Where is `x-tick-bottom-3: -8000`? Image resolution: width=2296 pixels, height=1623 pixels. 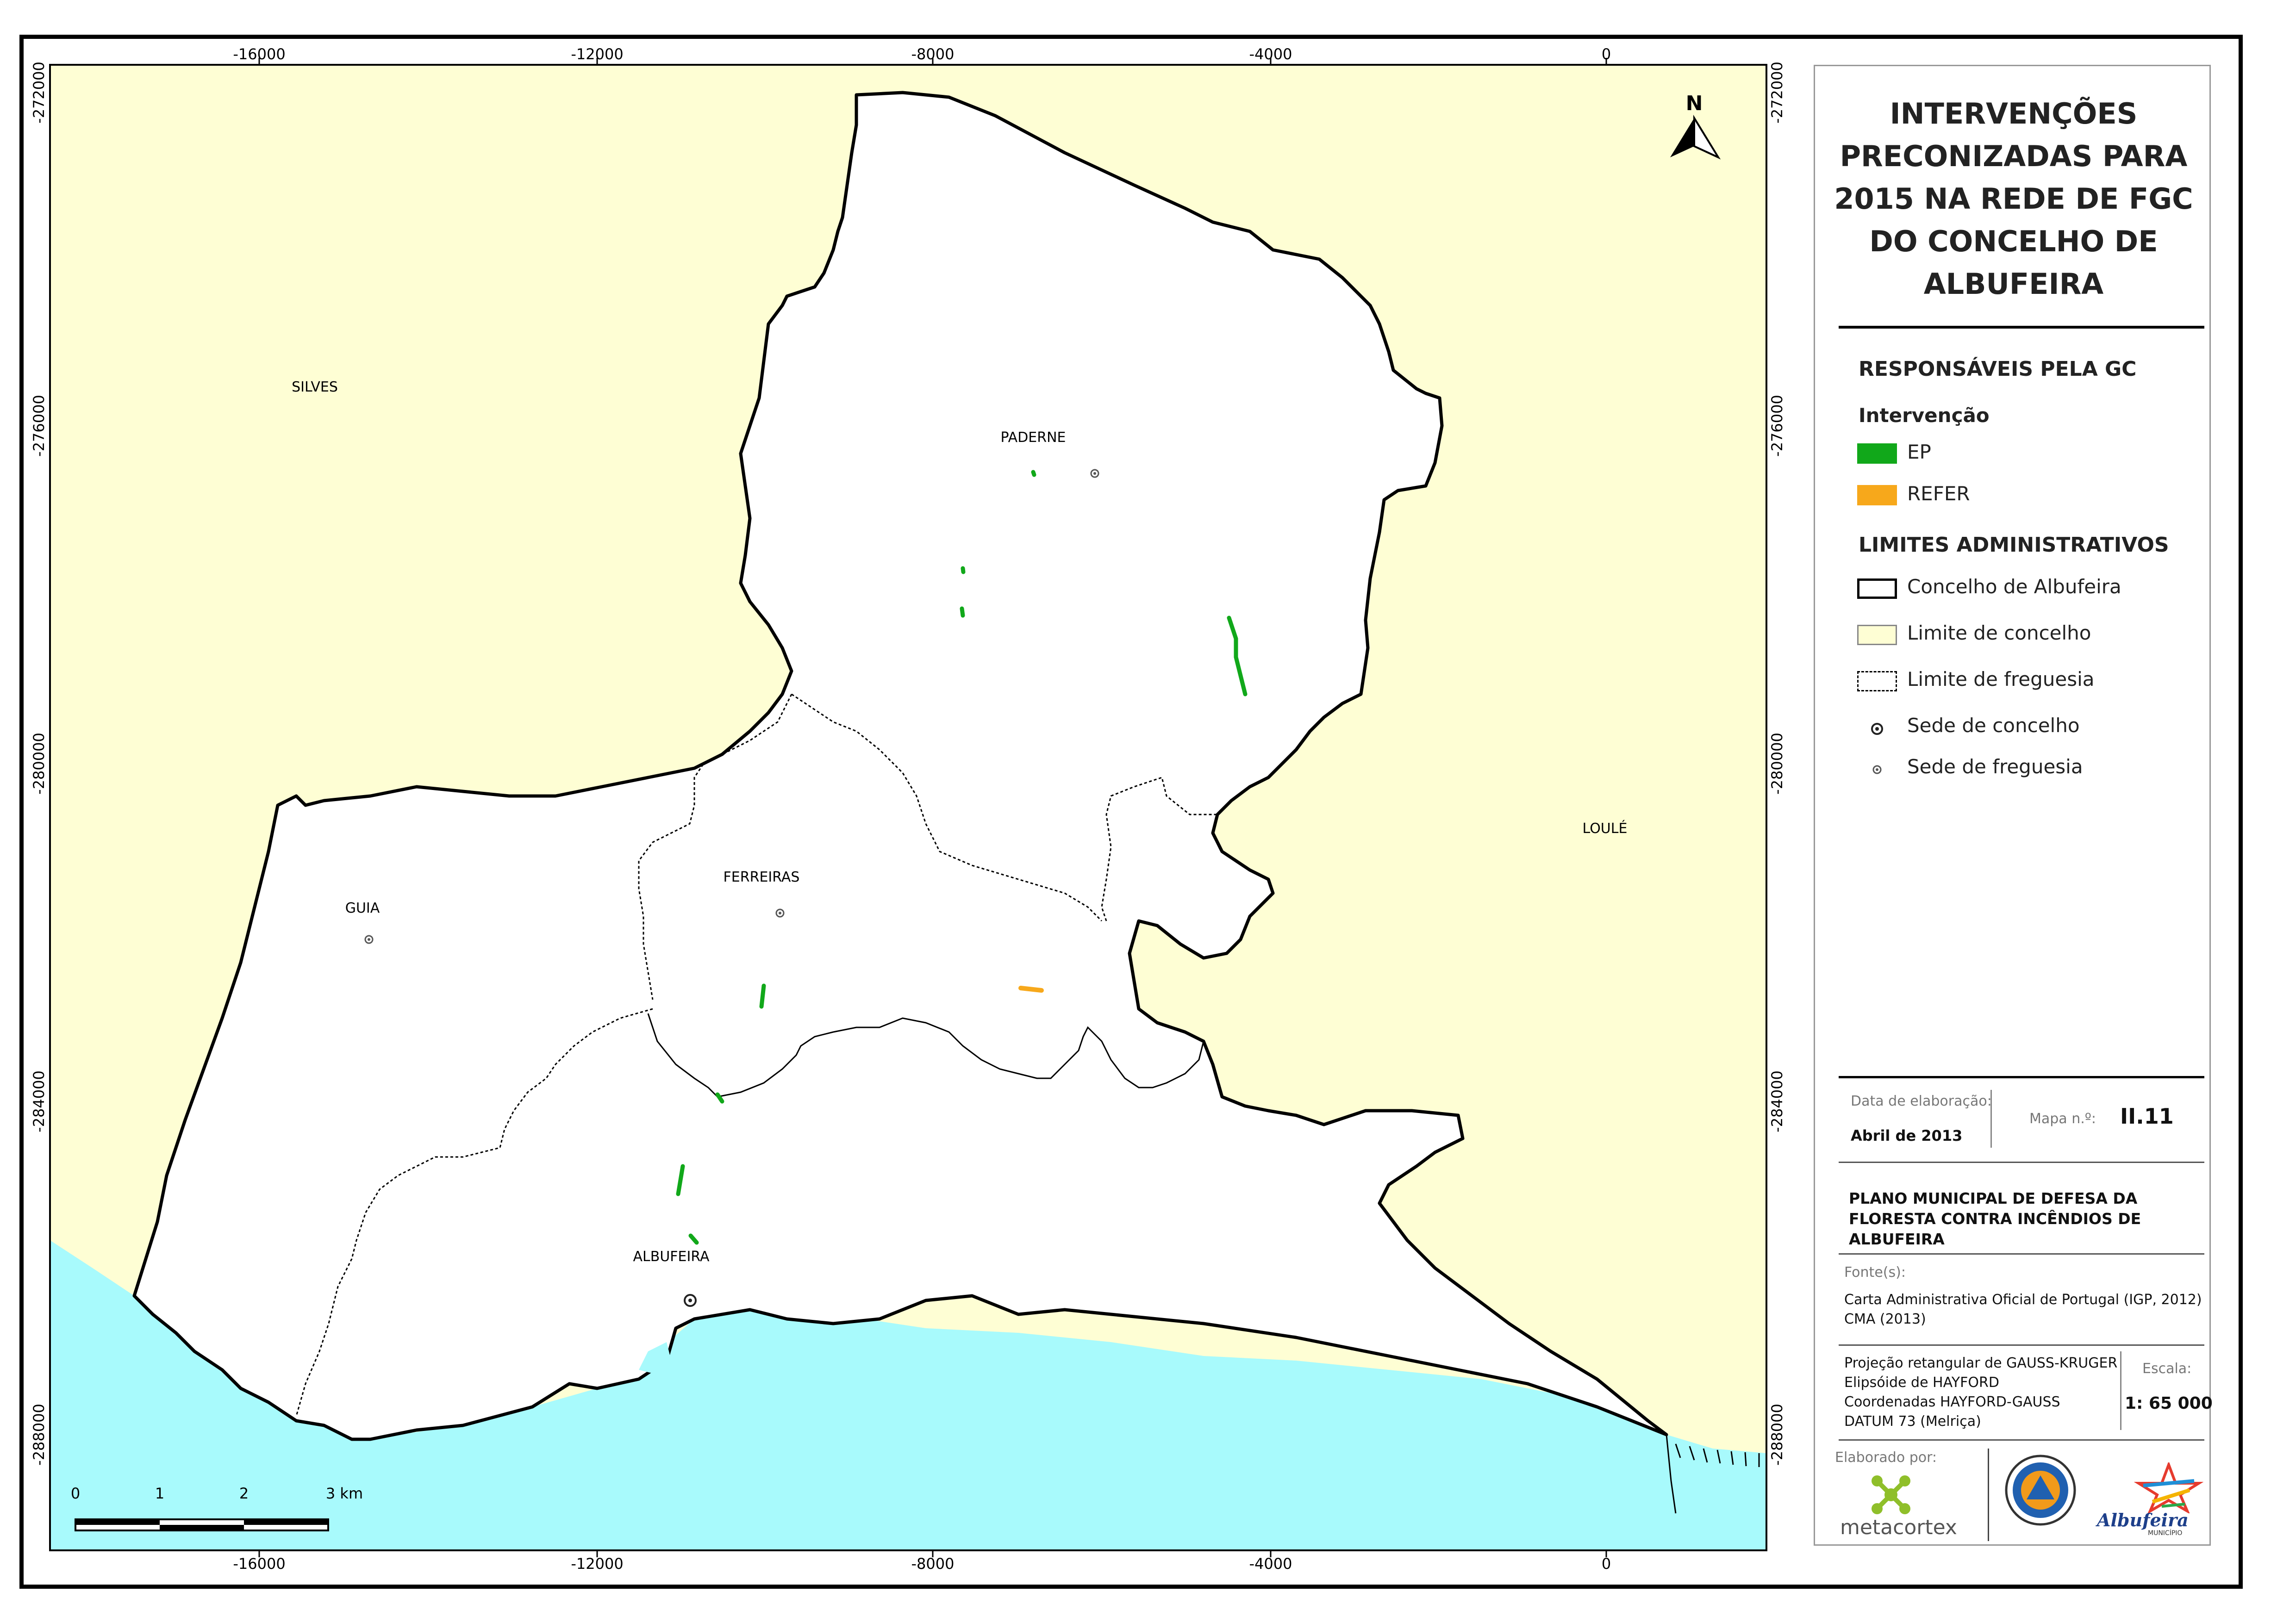
x-tick-bottom-3: -8000 is located at coordinates (933, 1564).